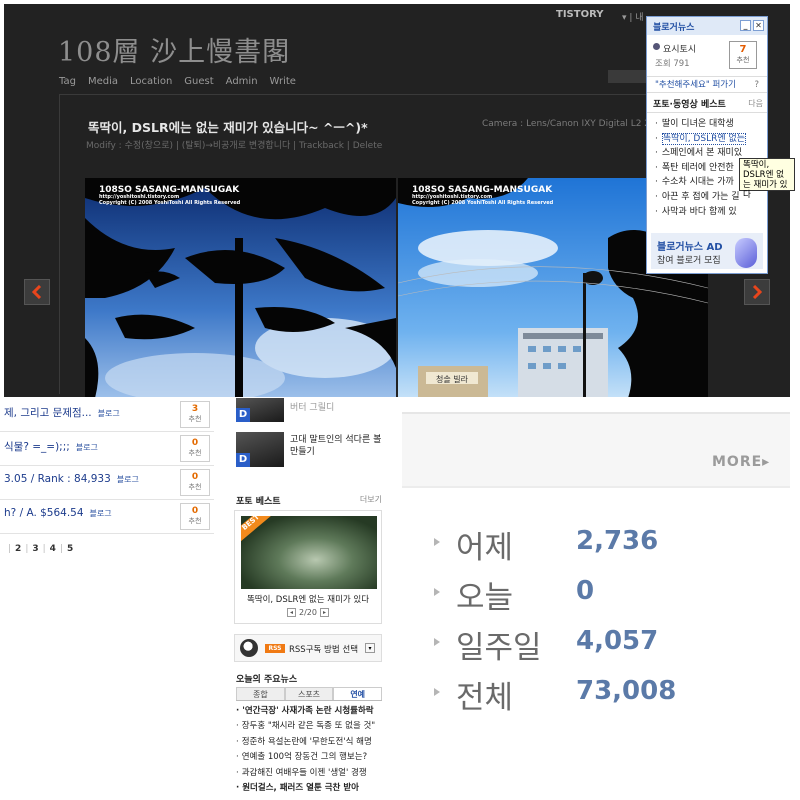 The width and height of the screenshot is (800, 800). I want to click on list-item: 딸이 디녀온 대학생, so click(711, 124).